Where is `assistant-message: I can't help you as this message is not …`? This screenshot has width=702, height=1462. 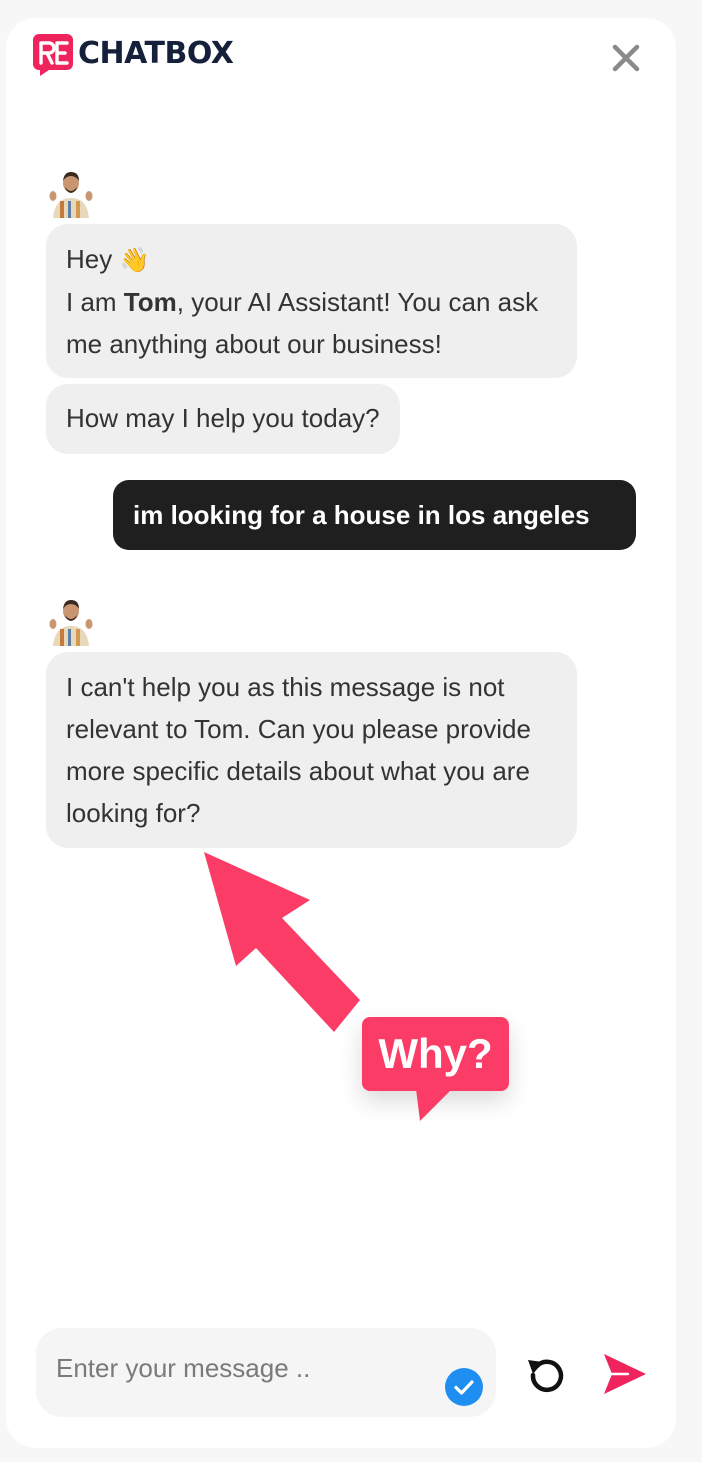 assistant-message: I can't help you as this message is not … is located at coordinates (311, 750).